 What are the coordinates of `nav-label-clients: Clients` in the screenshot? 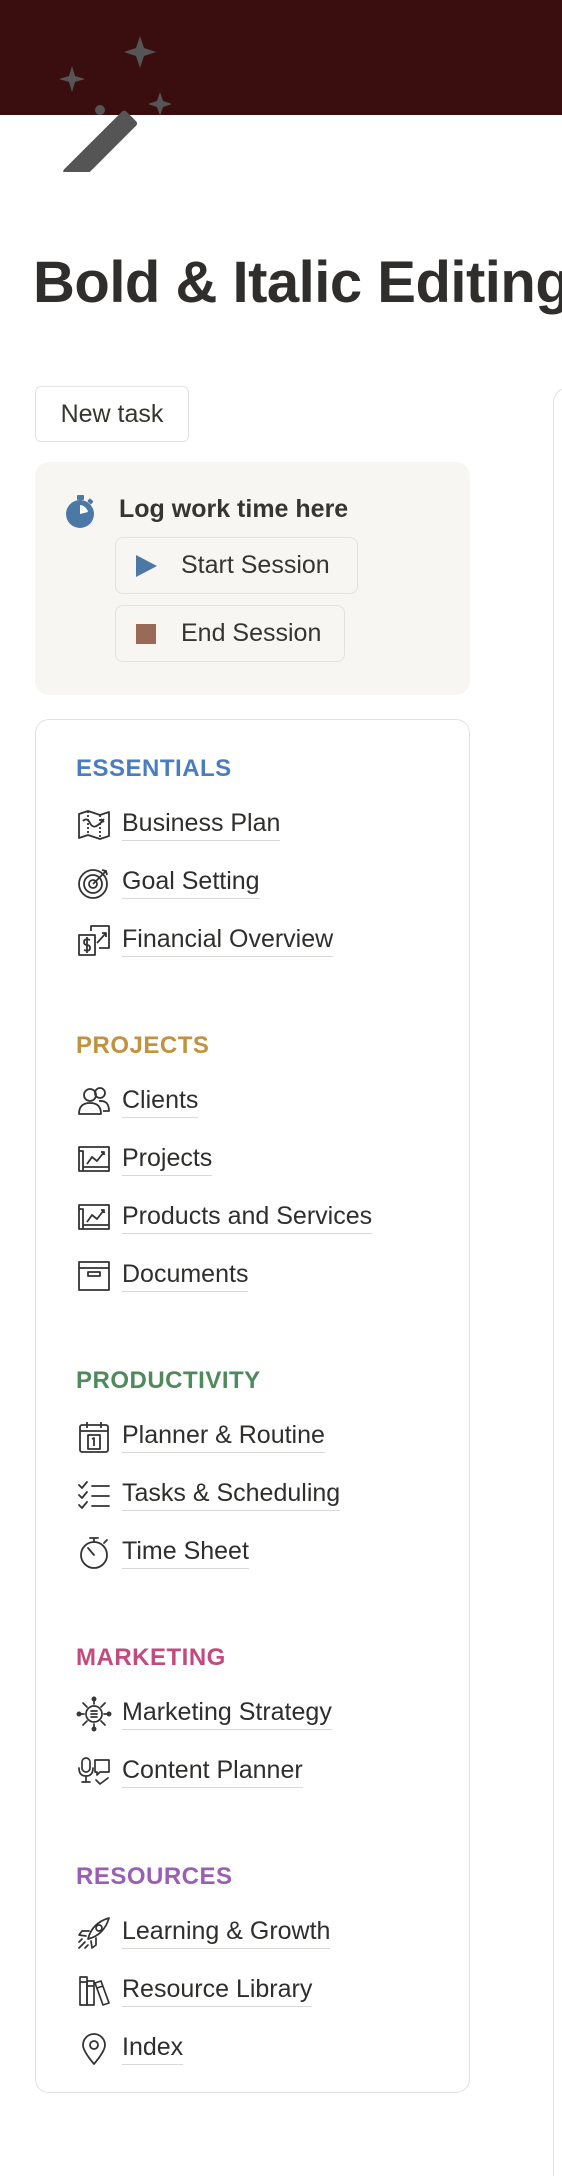 It's located at (160, 1102).